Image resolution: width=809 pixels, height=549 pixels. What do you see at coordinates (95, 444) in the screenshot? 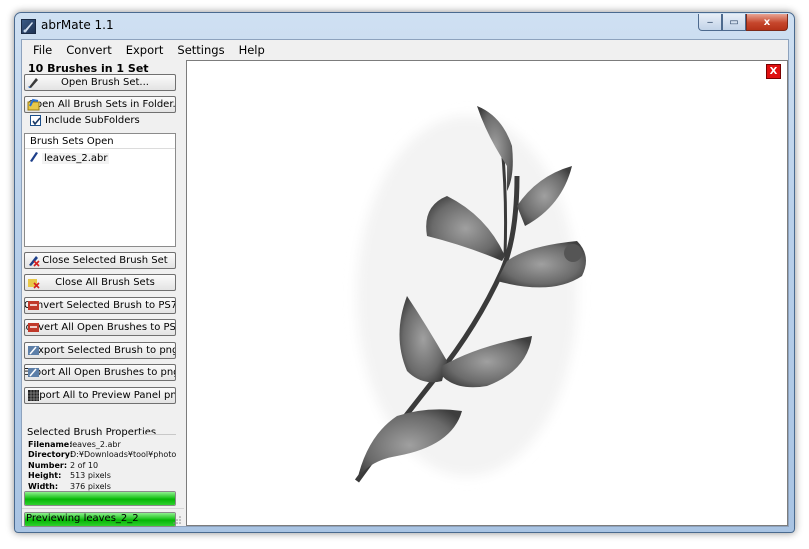
I see `prop-value: leaves_2.abr` at bounding box center [95, 444].